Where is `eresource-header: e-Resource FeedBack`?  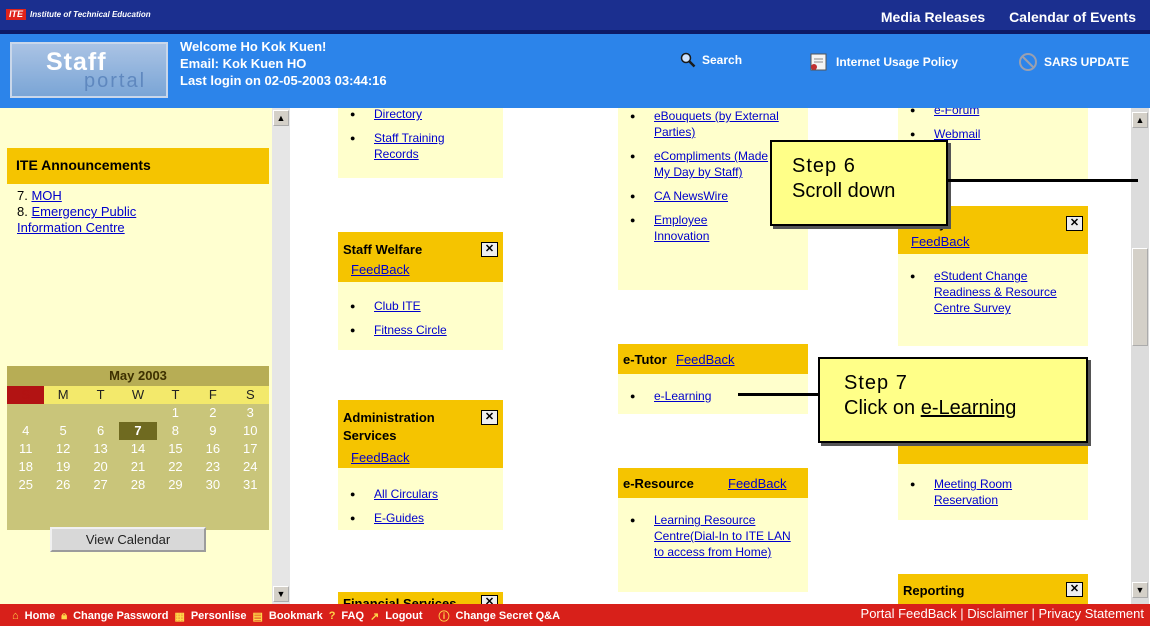
eresource-header: e-Resource FeedBack is located at coordinates (713, 483).